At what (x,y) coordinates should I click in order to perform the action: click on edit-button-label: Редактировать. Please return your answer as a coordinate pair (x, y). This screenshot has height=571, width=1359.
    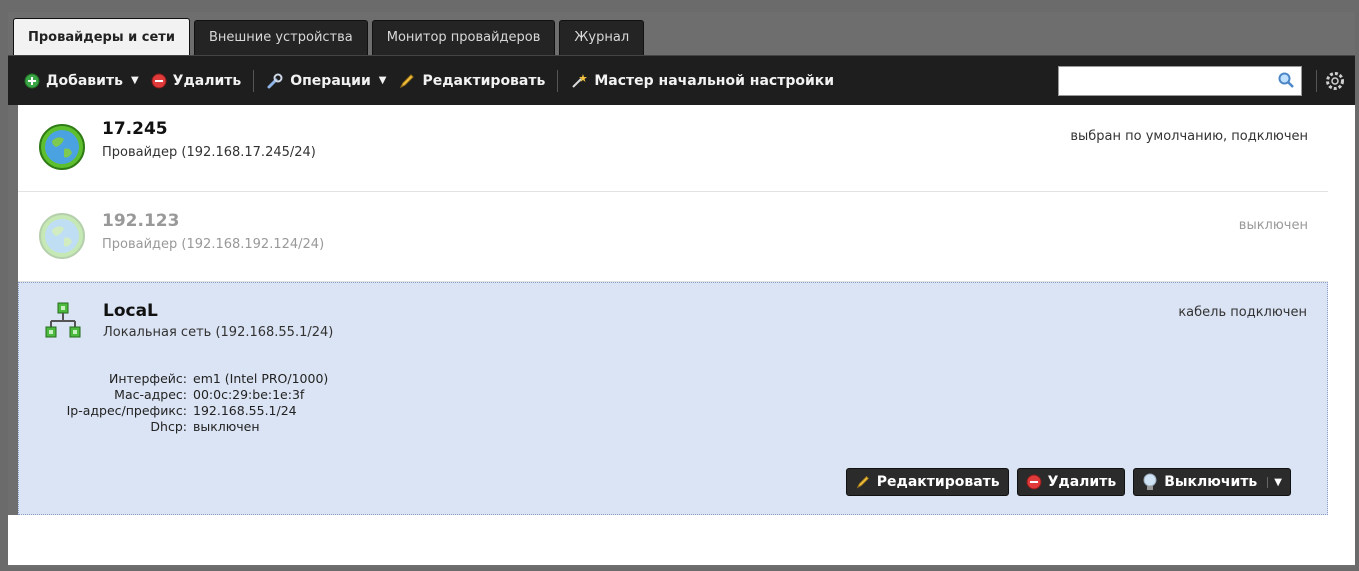
    Looking at the image, I should click on (484, 80).